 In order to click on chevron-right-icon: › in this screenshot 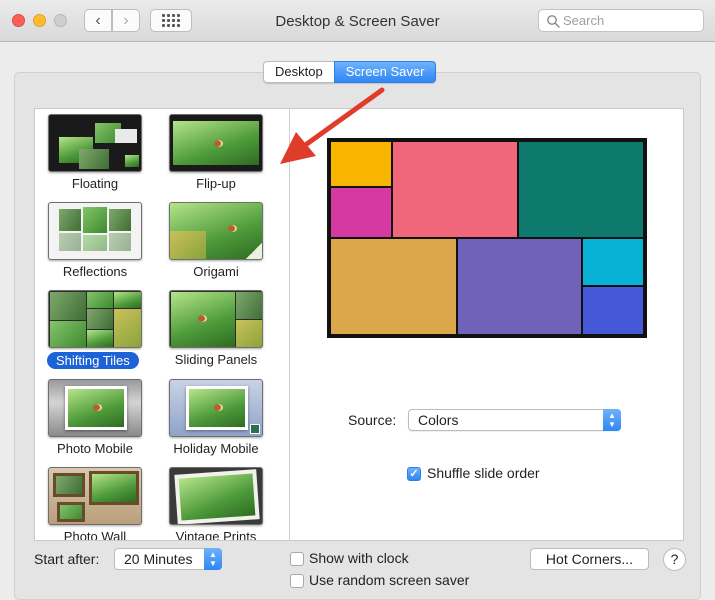, I will do `click(126, 20)`.